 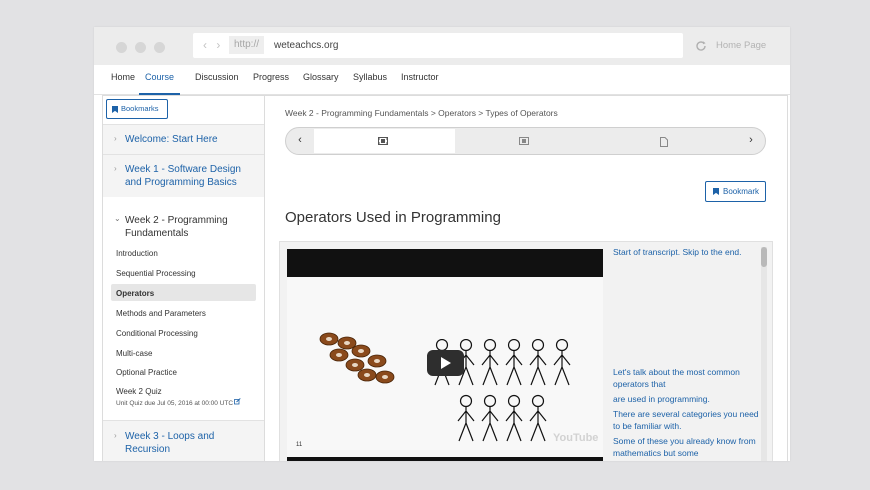 I want to click on video-letterbox-top, so click(x=445, y=263).